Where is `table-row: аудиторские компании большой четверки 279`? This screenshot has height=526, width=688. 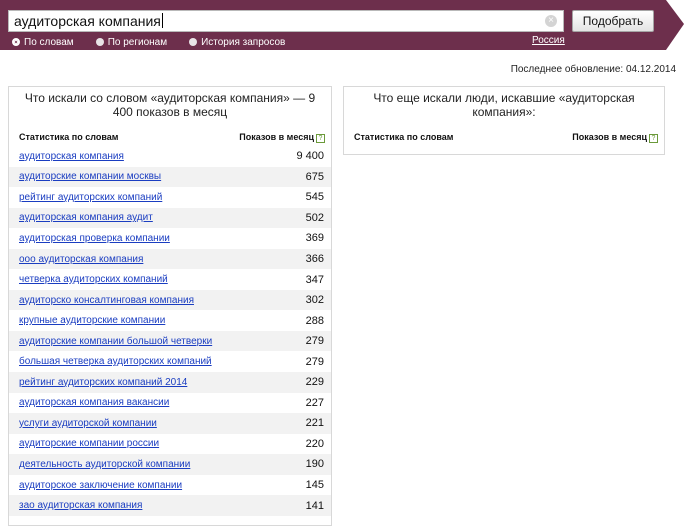
table-row: аудиторские компании большой четверки 279 is located at coordinates (170, 341).